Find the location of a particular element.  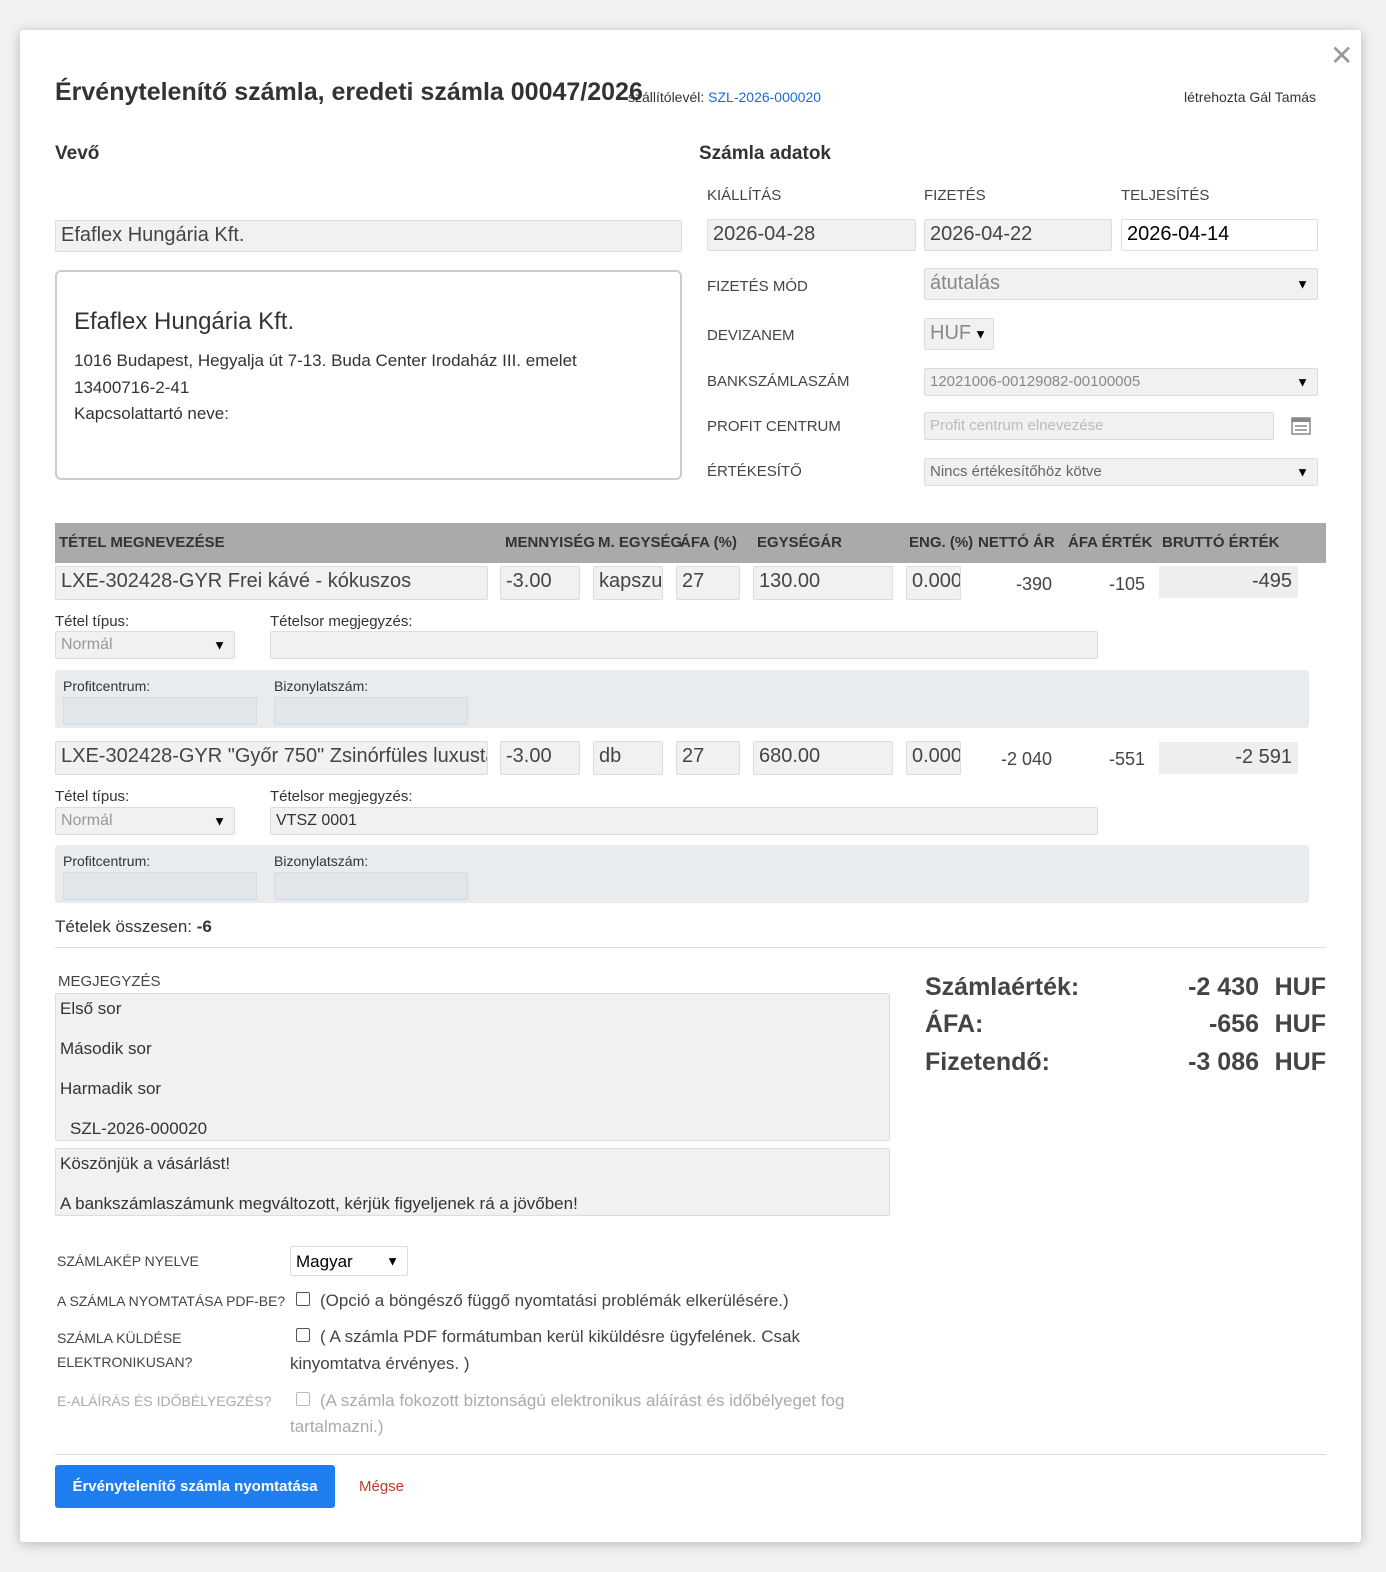

buyer-heading: Vevő is located at coordinates (77, 153).